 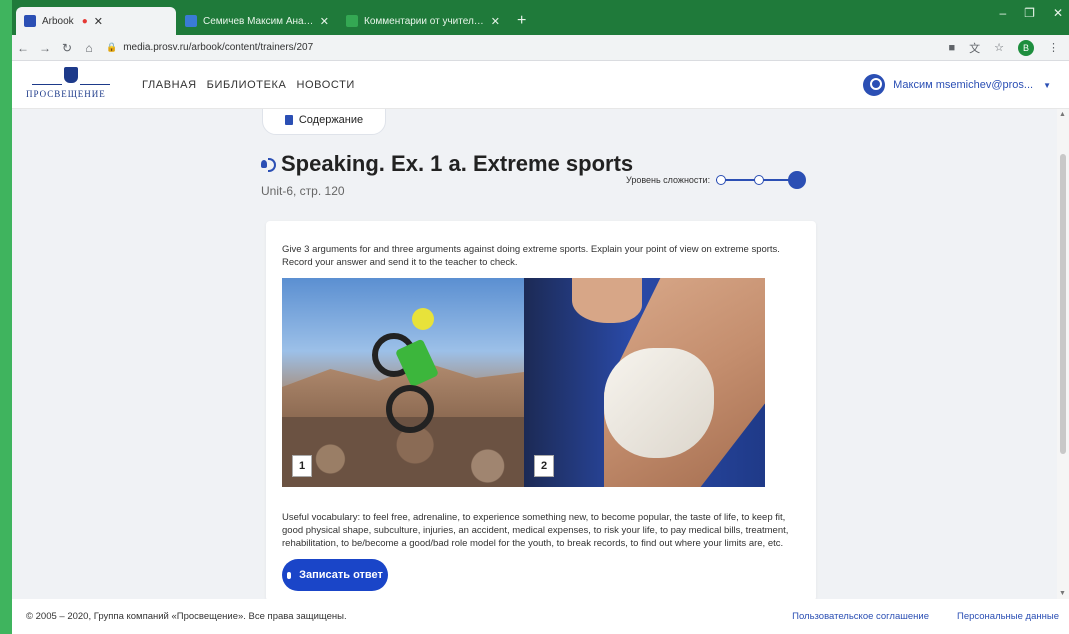 I want to click on home-icon: ⌂, so click(x=89, y=48).